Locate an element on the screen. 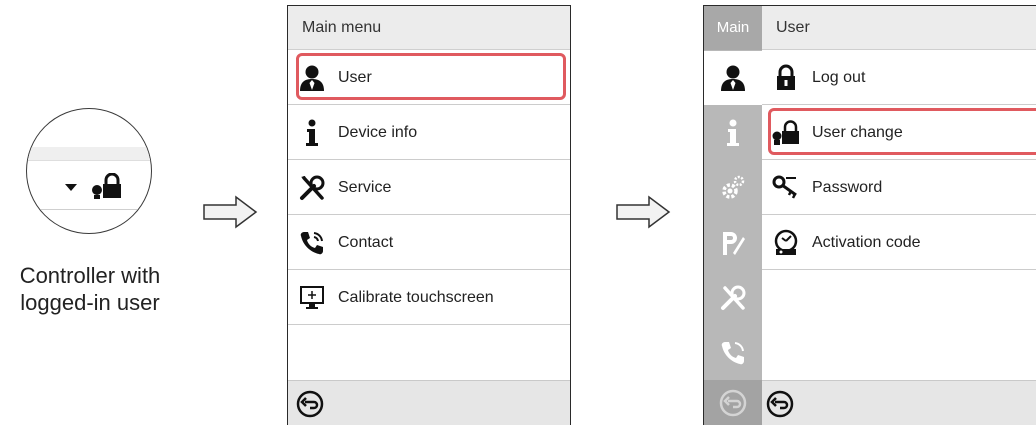  menu-item-label: Contact is located at coordinates (366, 242).